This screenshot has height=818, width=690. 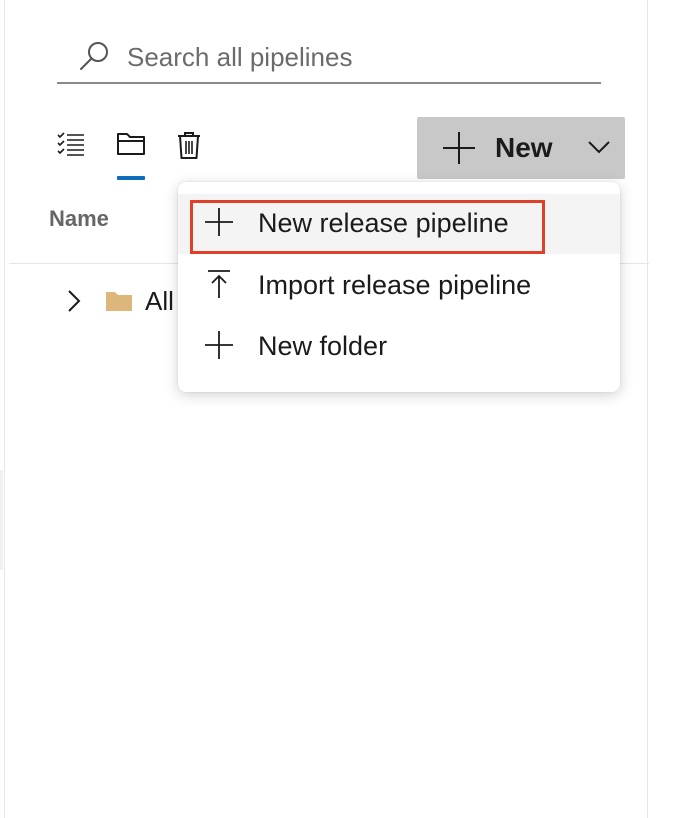 What do you see at coordinates (159, 301) in the screenshot?
I see `folder-label: All` at bounding box center [159, 301].